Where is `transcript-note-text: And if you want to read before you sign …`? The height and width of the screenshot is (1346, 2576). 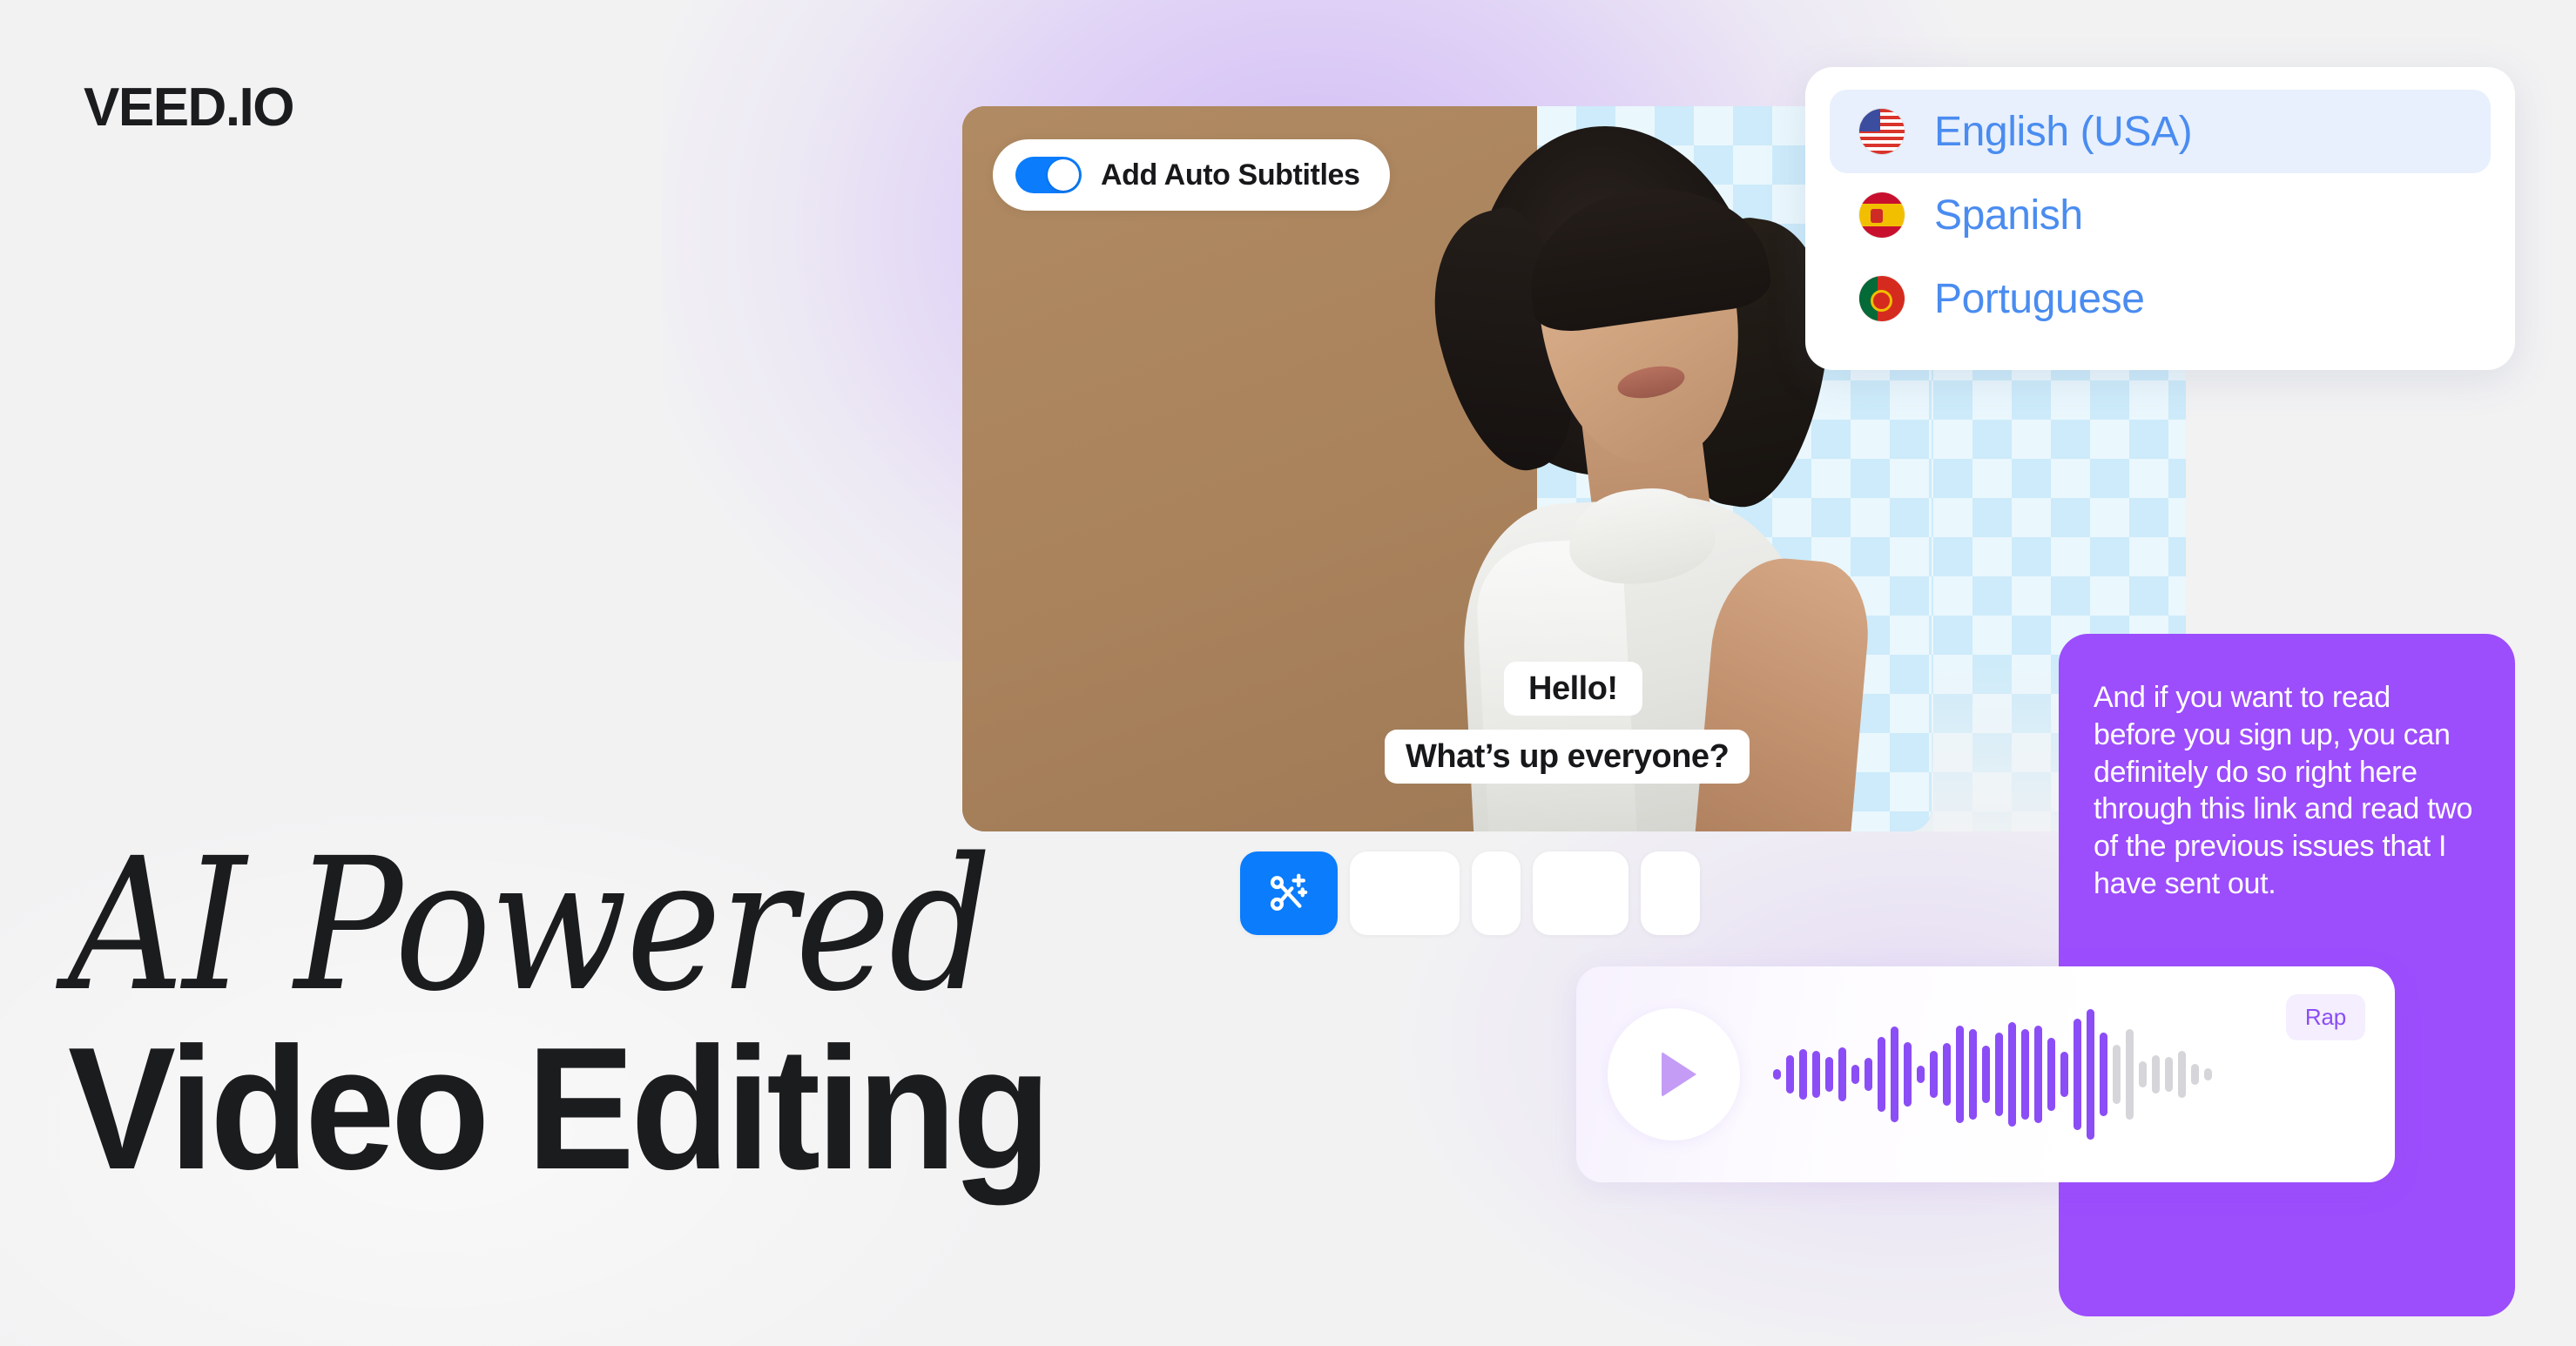
transcript-note-text: And if you want to read before you sign … is located at coordinates (2283, 791).